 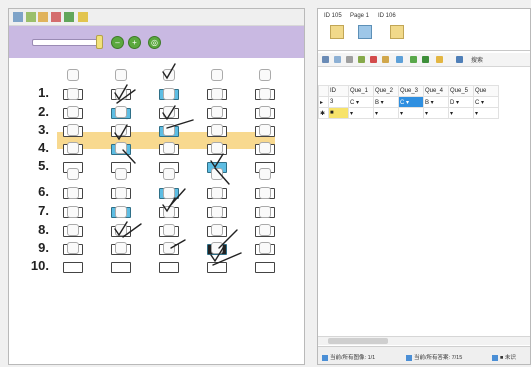 What do you see at coordinates (361, 91) in the screenshot?
I see `grid-header: Que_1` at bounding box center [361, 91].